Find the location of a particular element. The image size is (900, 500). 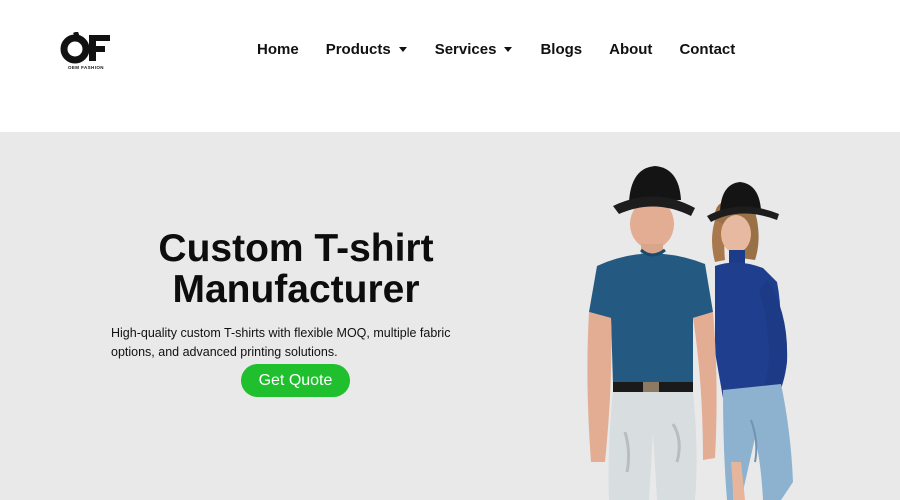

site-logo: OEM FASHION is located at coordinates (87, 52).